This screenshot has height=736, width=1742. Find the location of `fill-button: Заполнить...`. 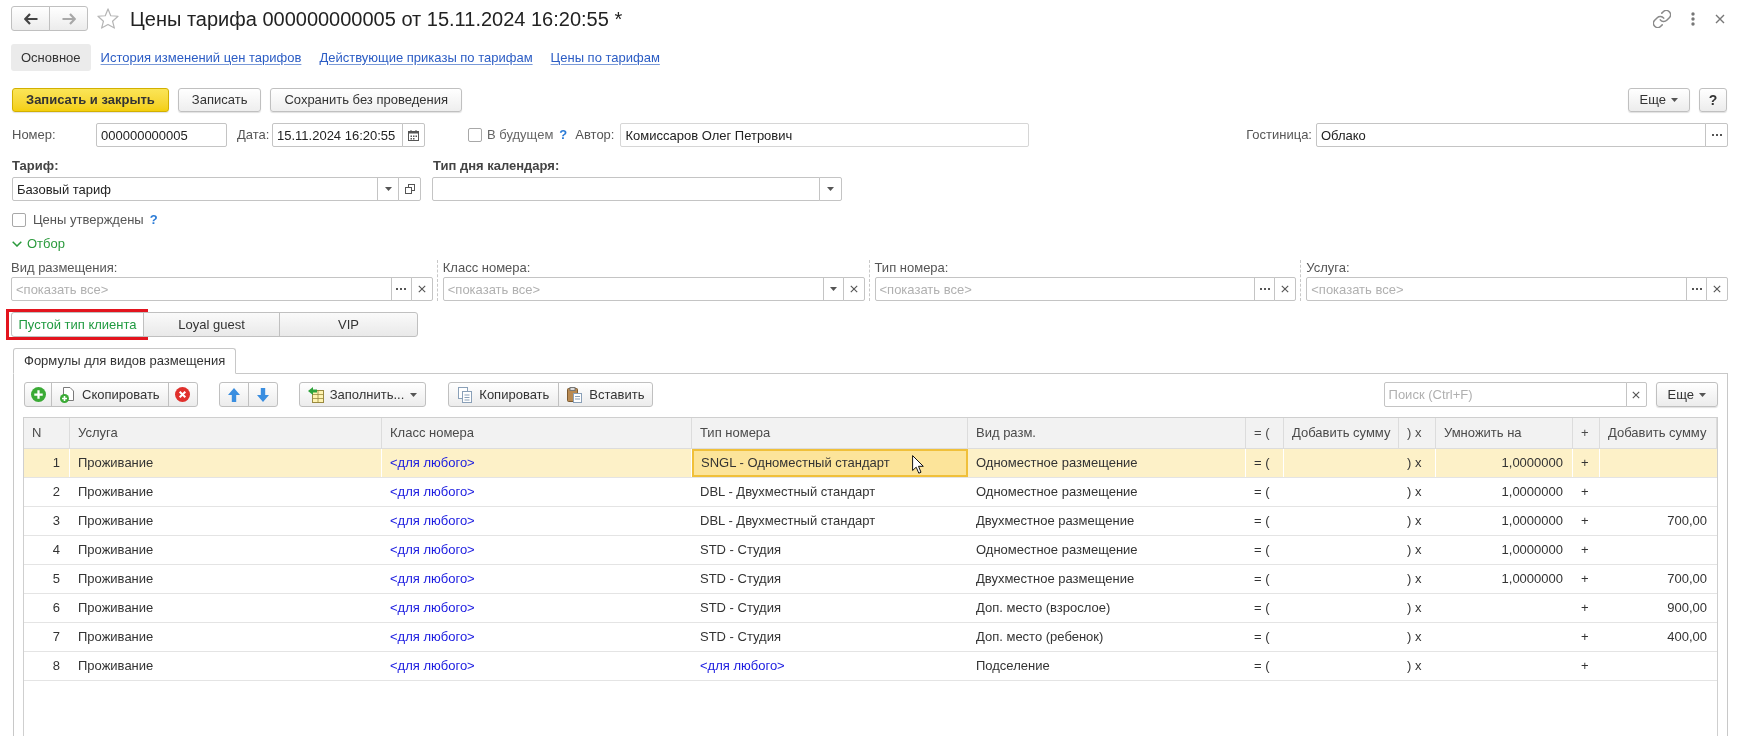

fill-button: Заполнить... is located at coordinates (362, 394).